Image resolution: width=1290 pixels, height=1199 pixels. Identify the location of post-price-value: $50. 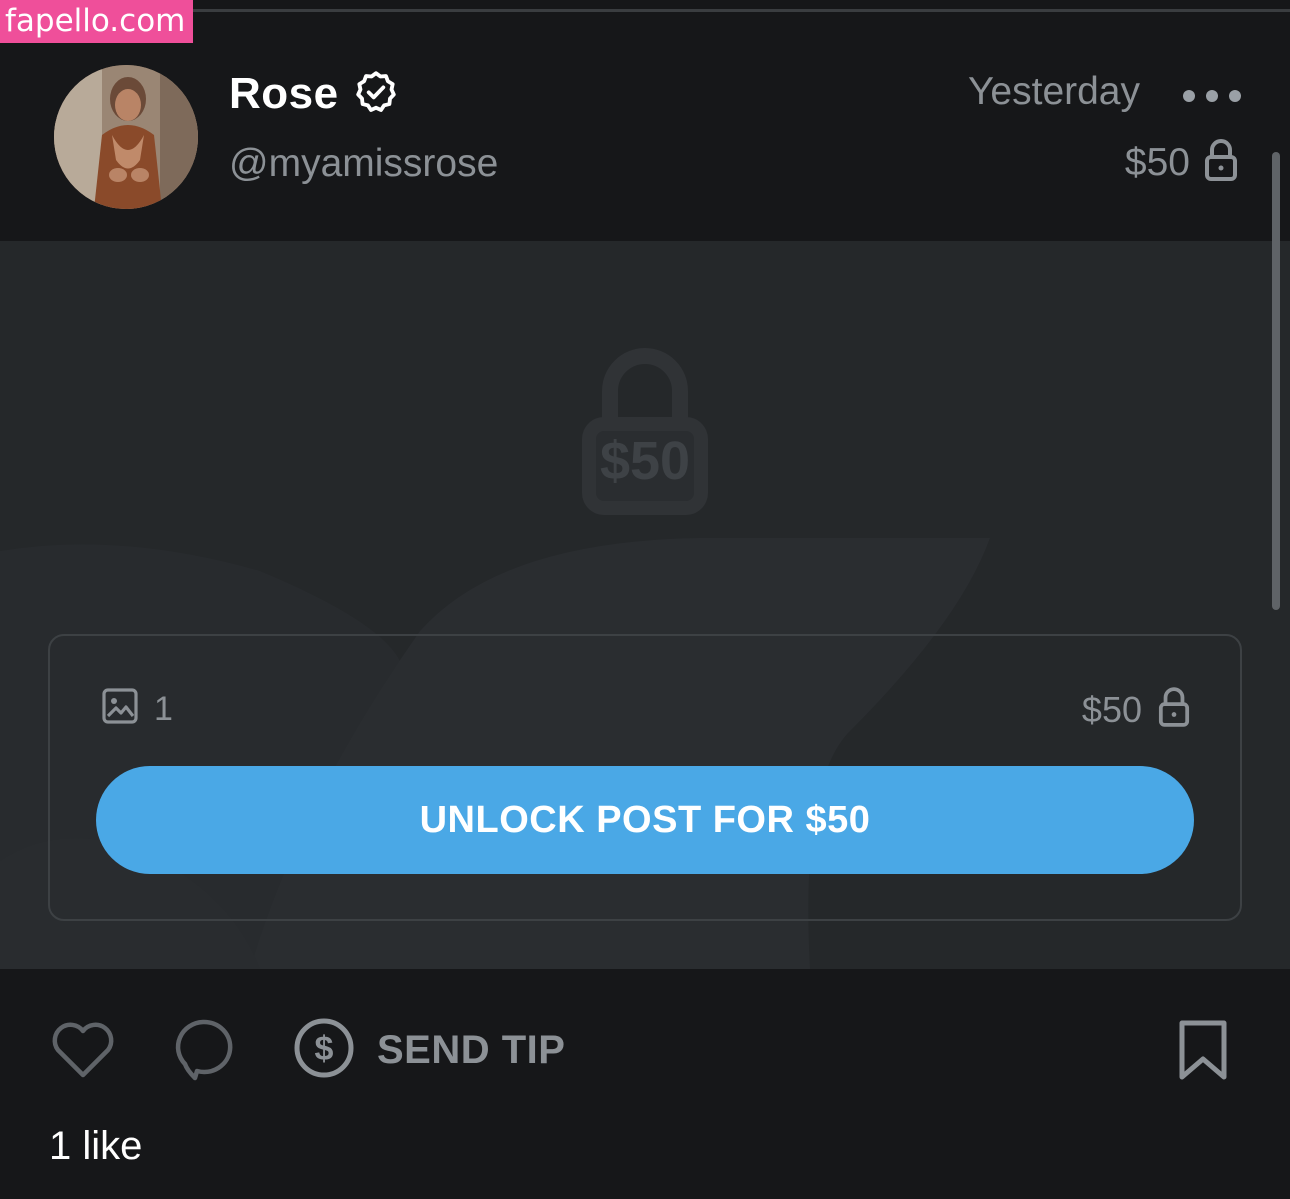
(1157, 162).